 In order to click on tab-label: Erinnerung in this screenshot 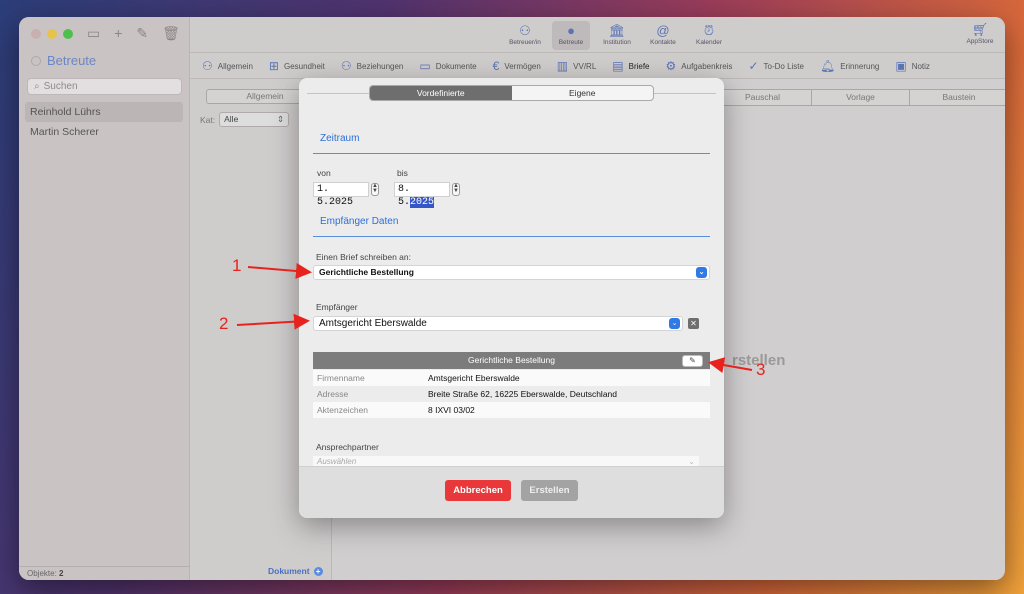, I will do `click(860, 66)`.